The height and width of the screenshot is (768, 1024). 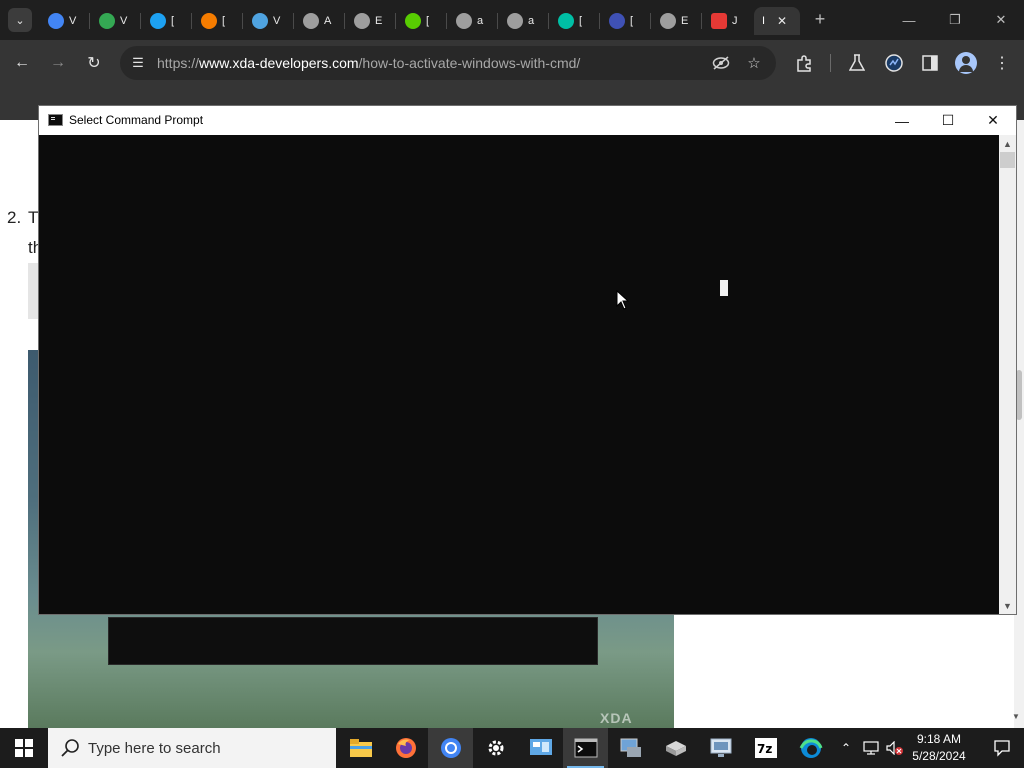 What do you see at coordinates (328, 21) in the screenshot?
I see `tab-title: A` at bounding box center [328, 21].